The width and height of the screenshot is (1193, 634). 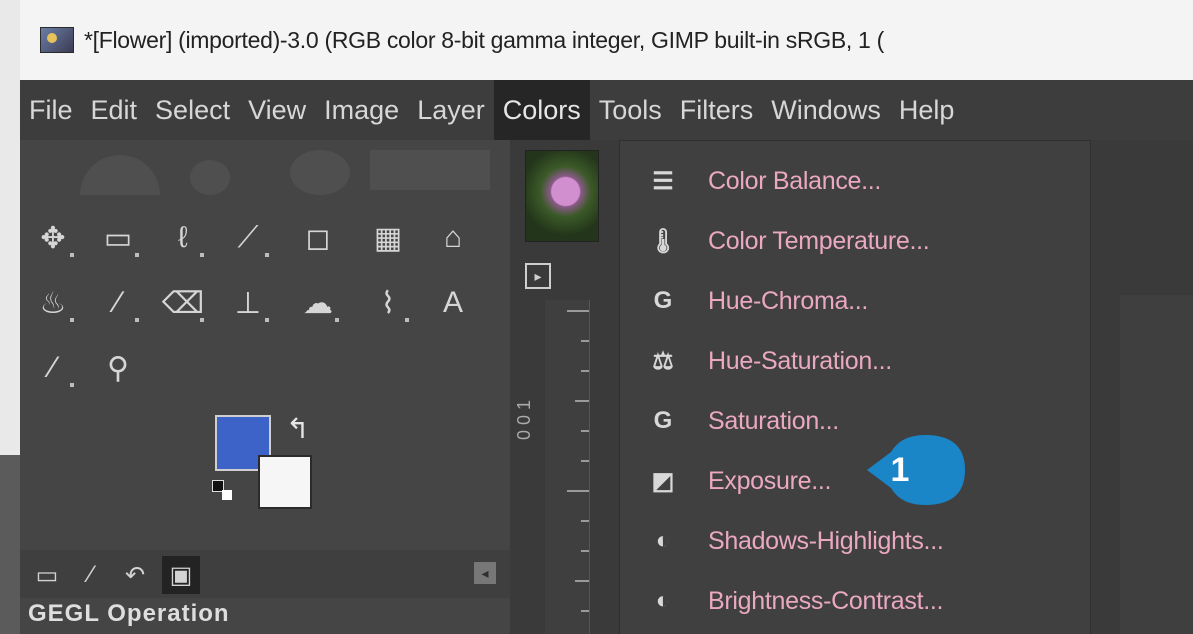 I want to click on bucket-fill-icon: ♨, so click(x=53, y=303).